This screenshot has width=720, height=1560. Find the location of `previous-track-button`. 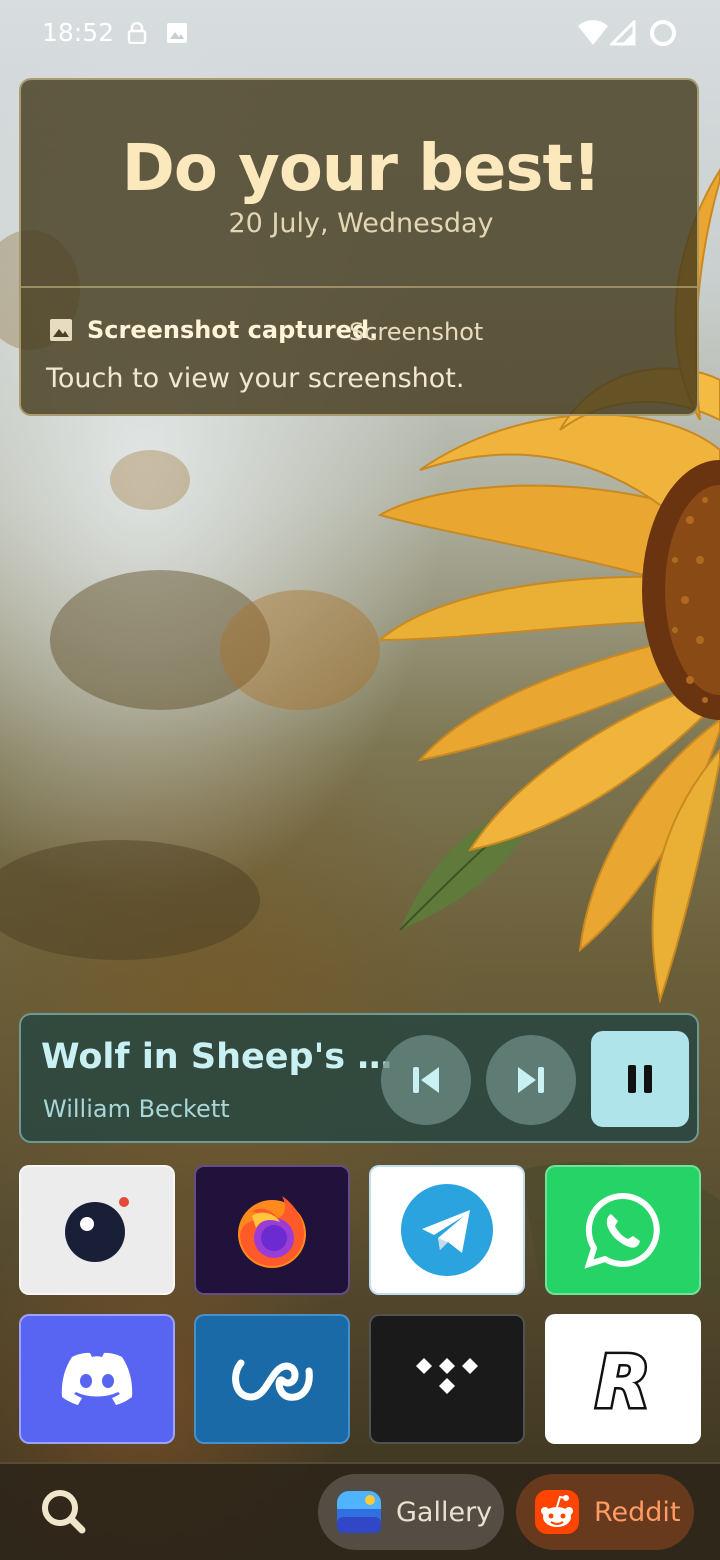

previous-track-button is located at coordinates (426, 1080).